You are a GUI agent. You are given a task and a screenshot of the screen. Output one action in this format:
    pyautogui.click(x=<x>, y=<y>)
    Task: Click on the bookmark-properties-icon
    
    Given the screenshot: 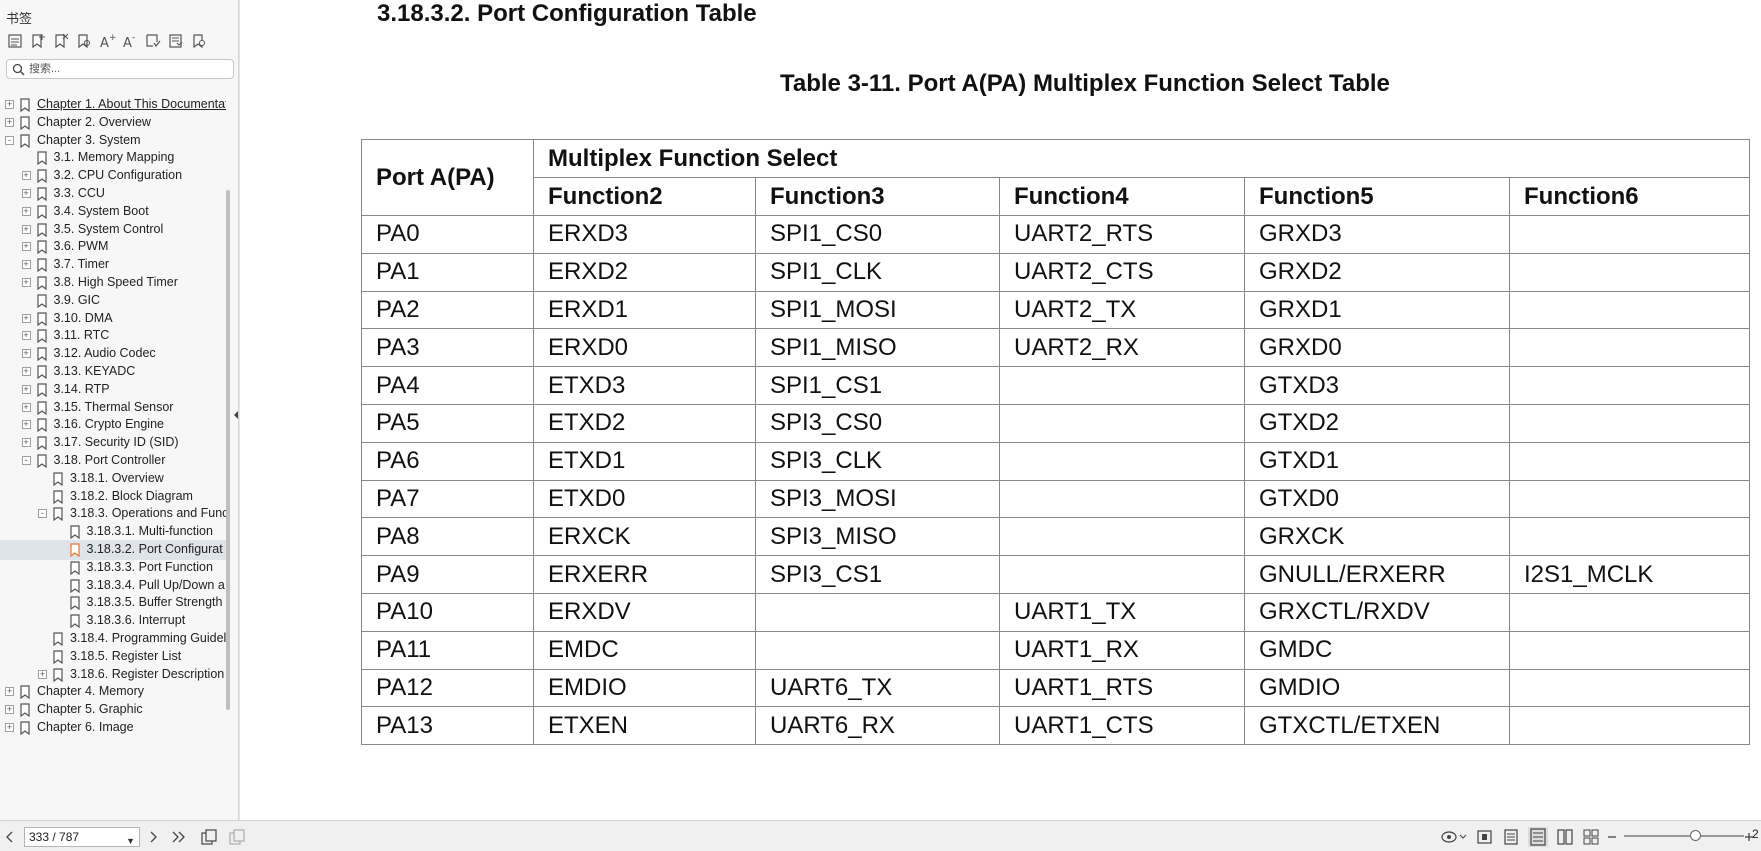 What is the action you would take?
    pyautogui.click(x=153, y=41)
    